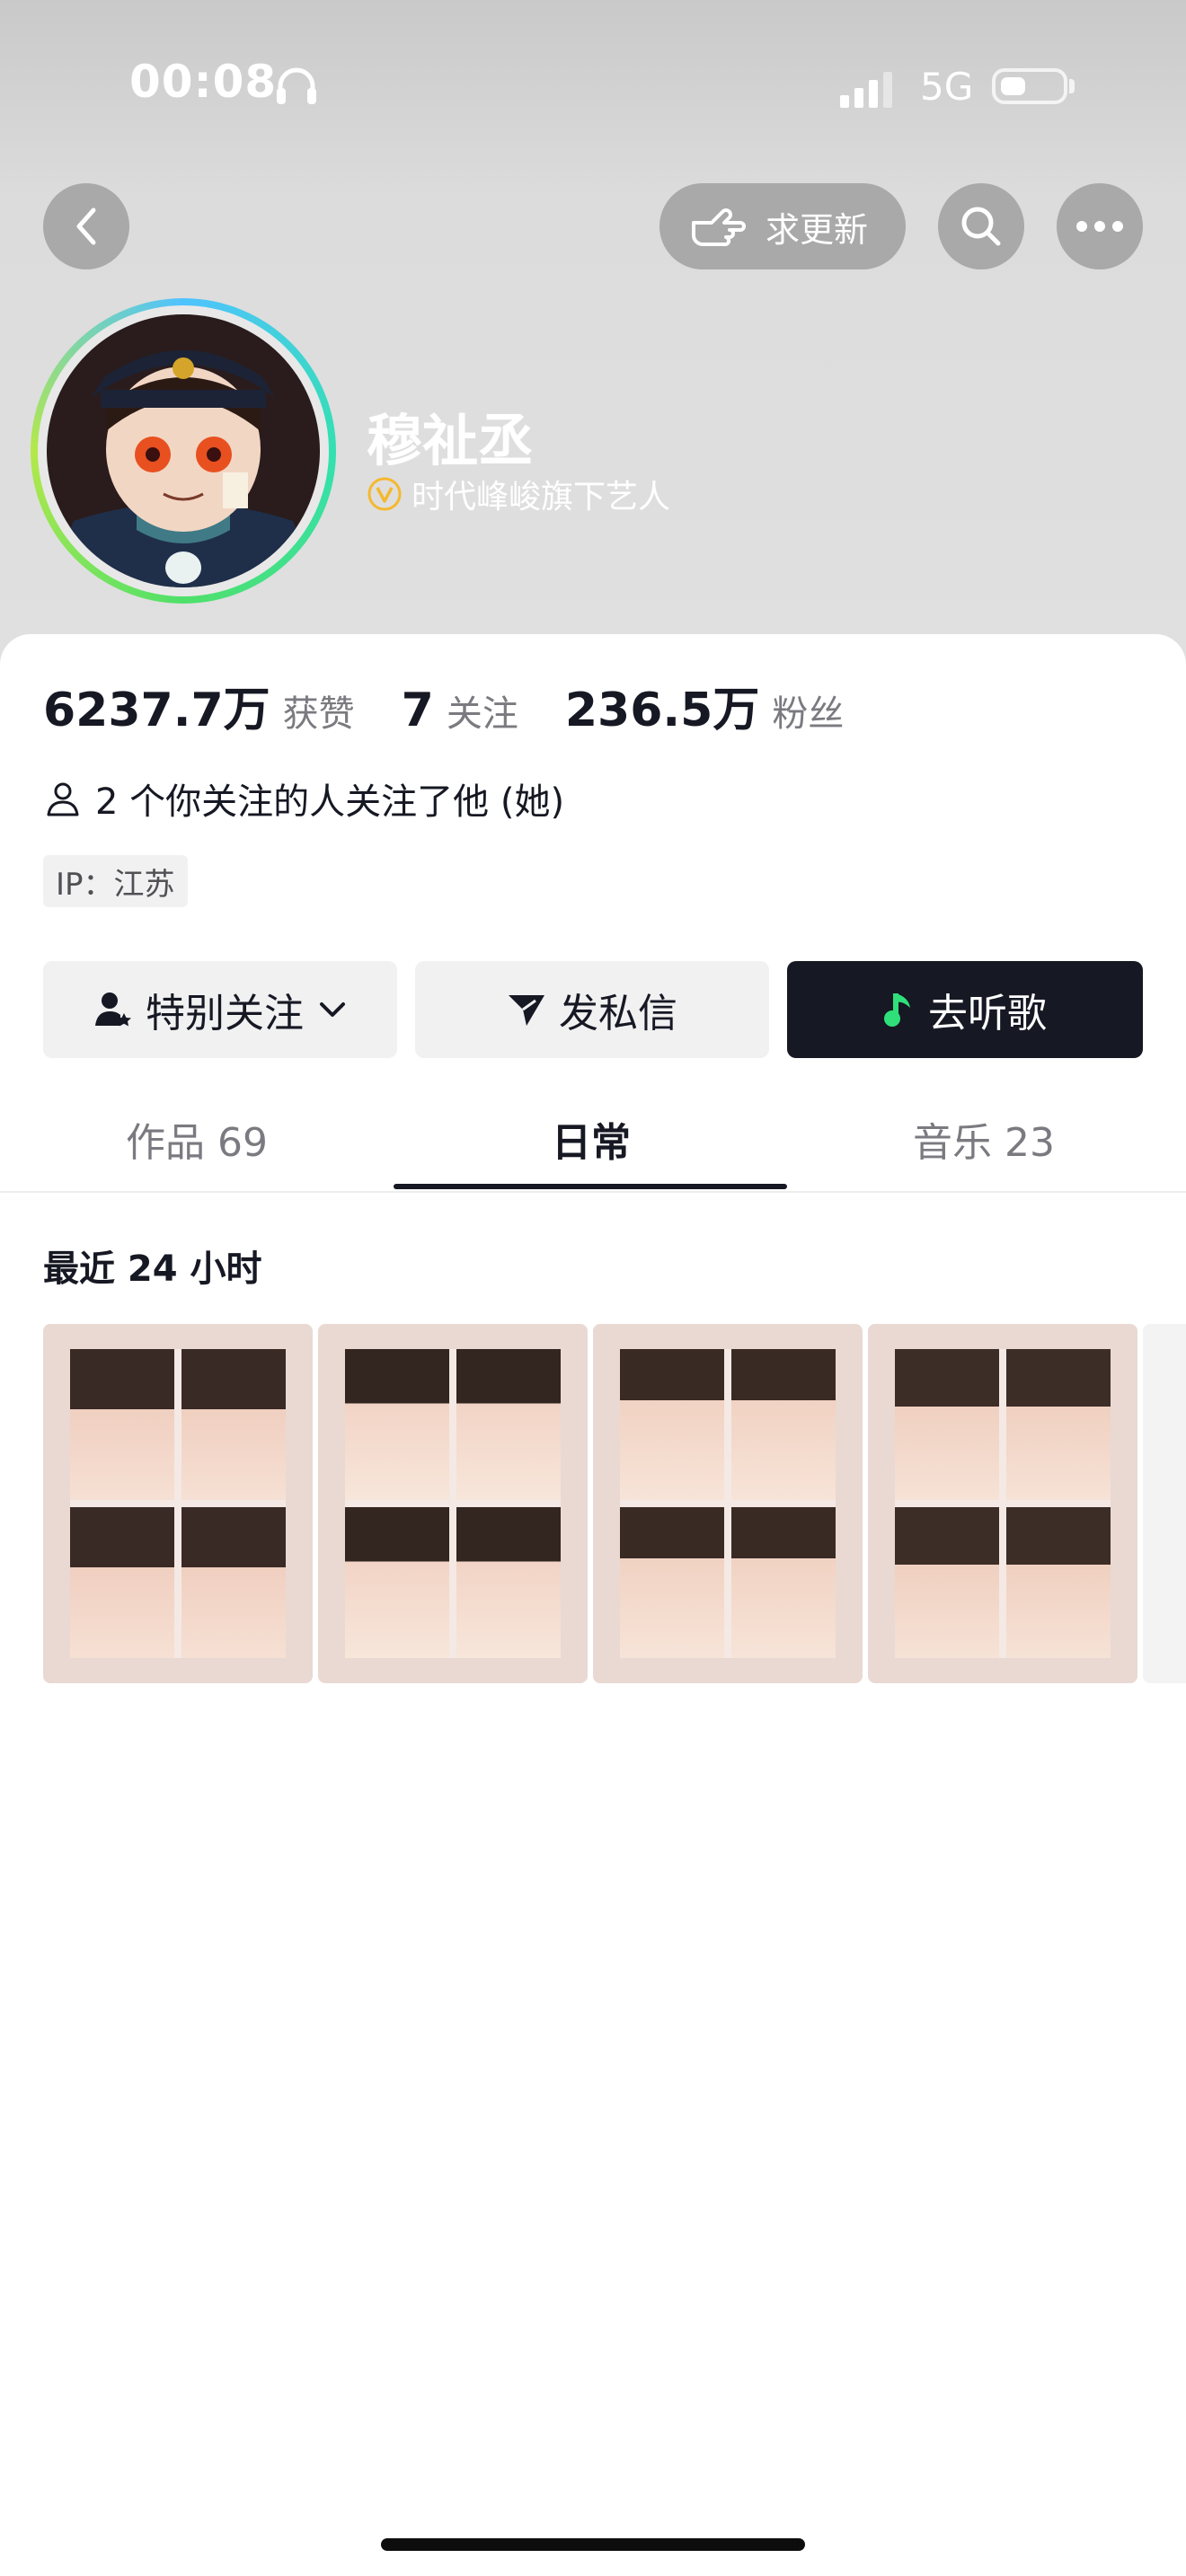  What do you see at coordinates (115, 881) in the screenshot?
I see `ip-location-badge: IP：江苏` at bounding box center [115, 881].